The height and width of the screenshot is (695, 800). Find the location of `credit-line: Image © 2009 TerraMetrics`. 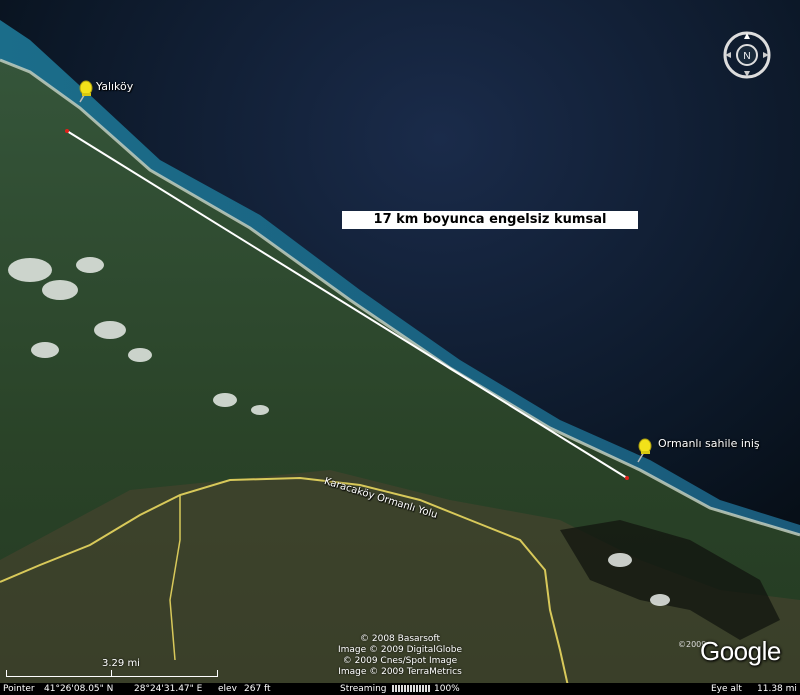

credit-line: Image © 2009 TerraMetrics is located at coordinates (400, 672).